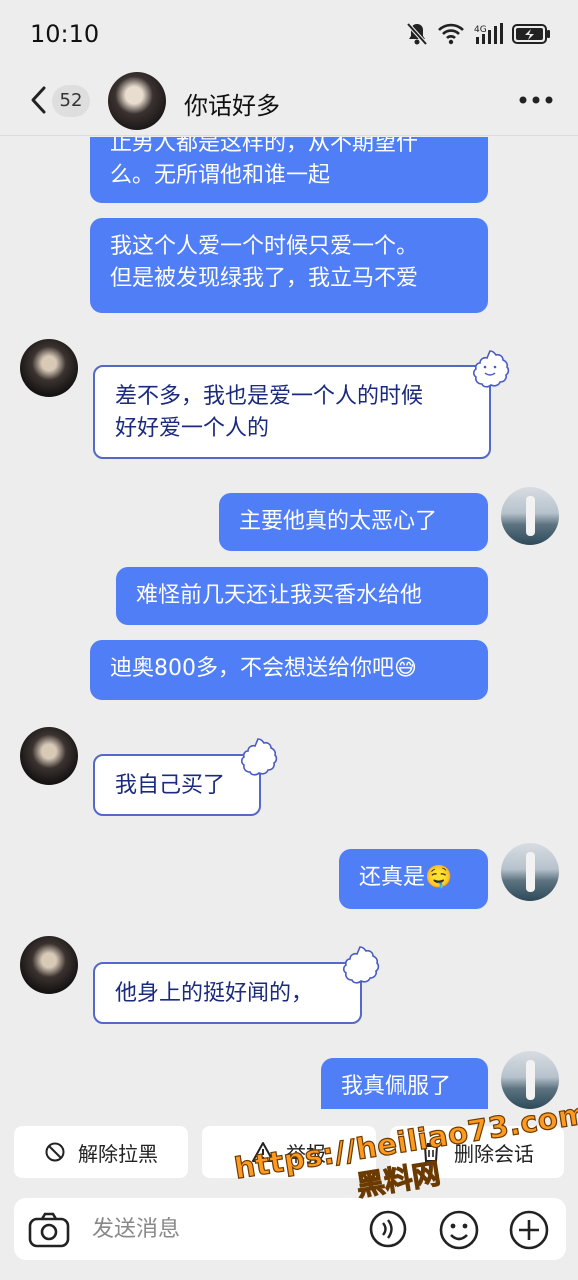  Describe the element at coordinates (529, 1230) in the screenshot. I see `plus-icon` at that location.